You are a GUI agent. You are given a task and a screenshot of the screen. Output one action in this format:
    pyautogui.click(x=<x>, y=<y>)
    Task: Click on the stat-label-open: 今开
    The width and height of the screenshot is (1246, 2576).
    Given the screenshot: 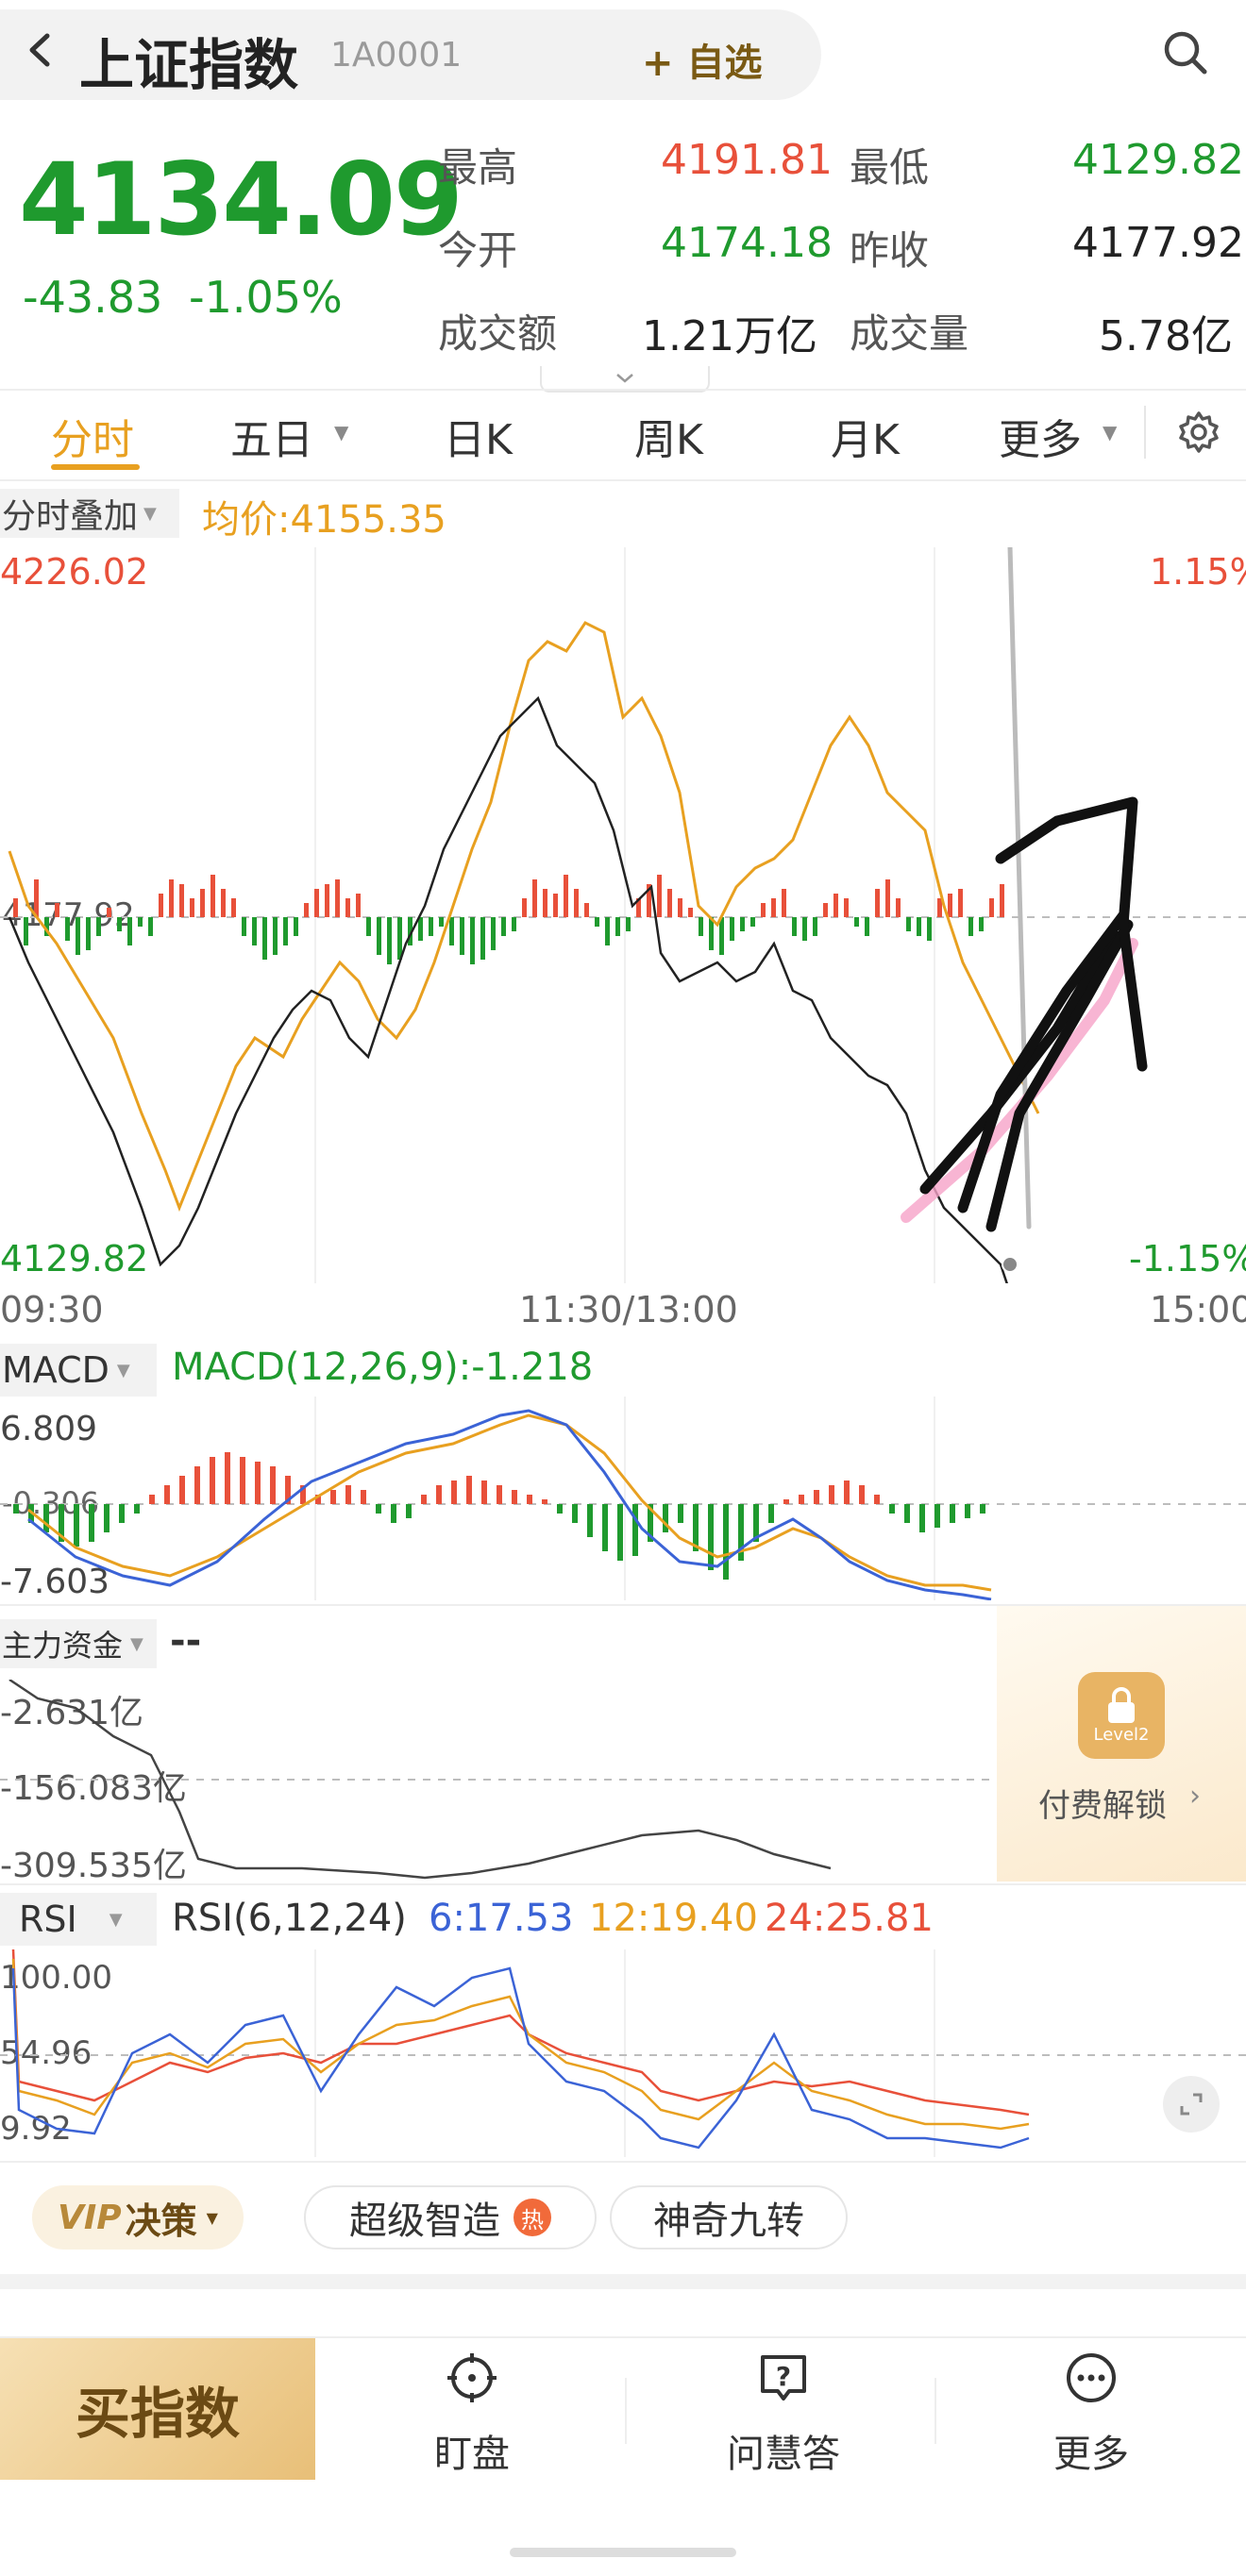 What is the action you would take?
    pyautogui.click(x=478, y=250)
    